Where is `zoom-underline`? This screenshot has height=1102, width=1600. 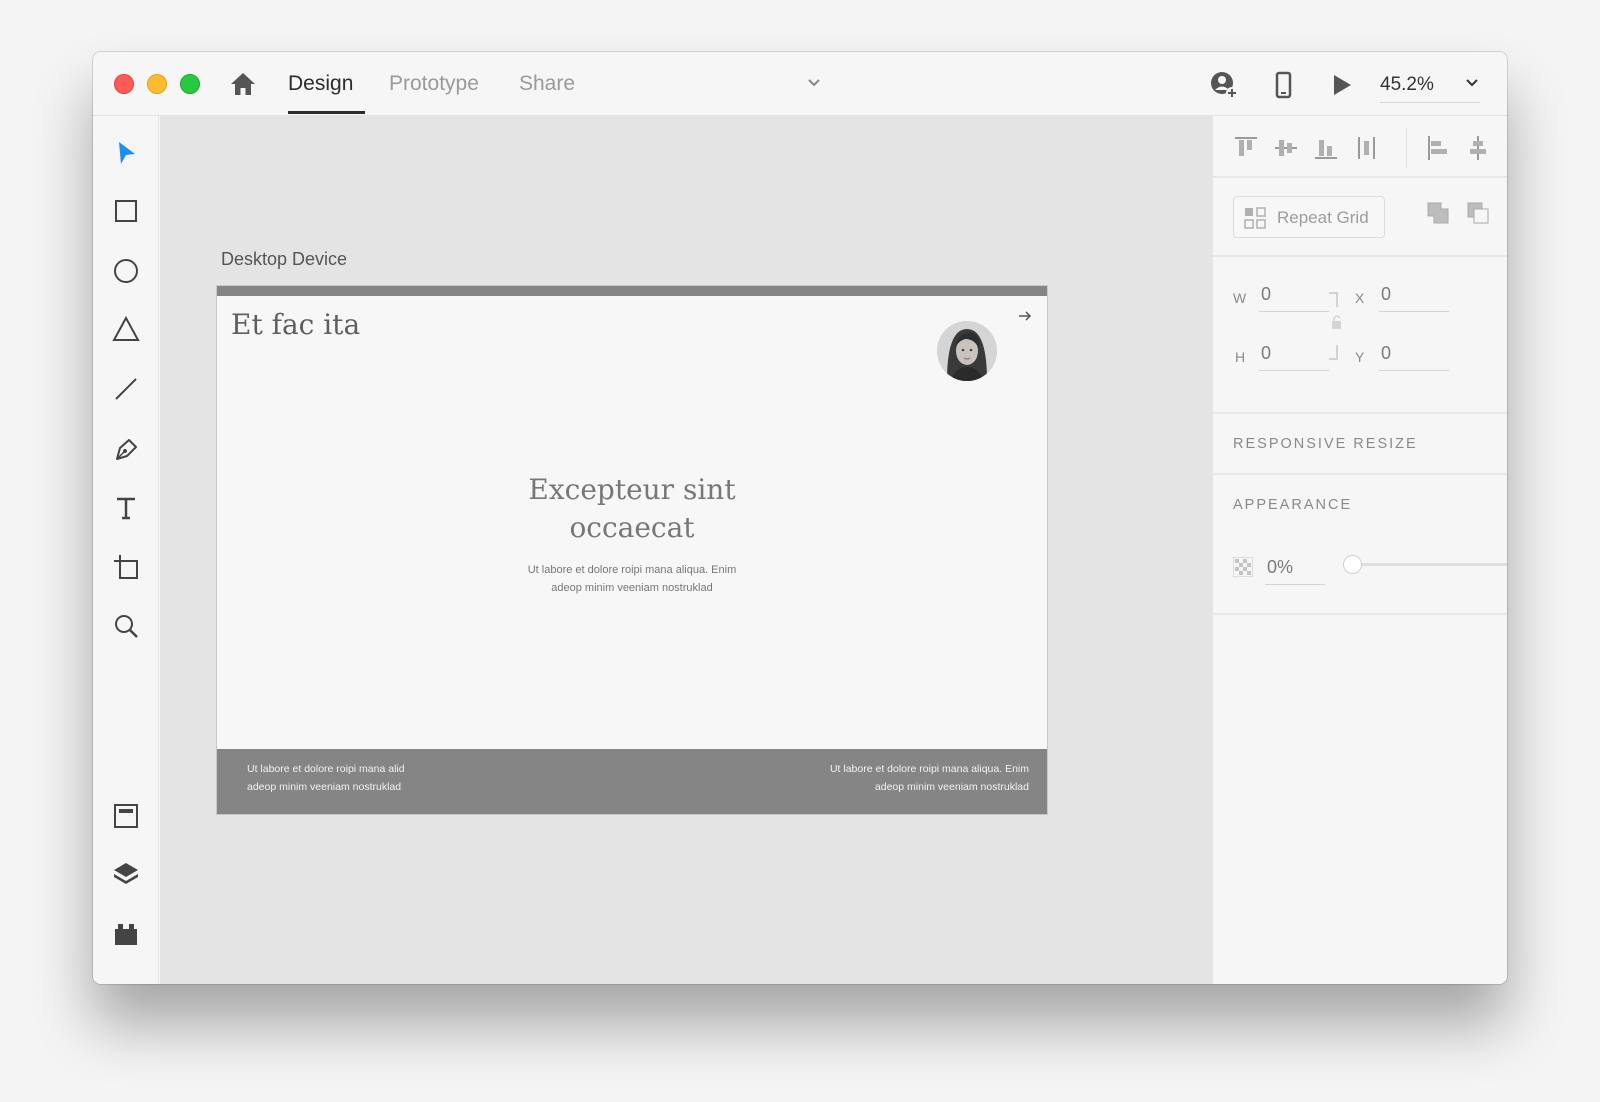
zoom-underline is located at coordinates (1430, 102).